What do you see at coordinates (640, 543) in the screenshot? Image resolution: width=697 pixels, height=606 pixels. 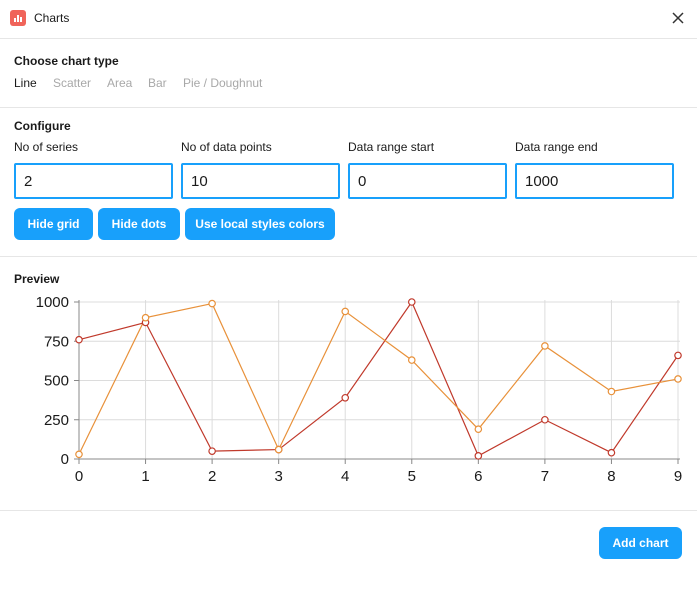 I see `add-chart-button: Add chart` at bounding box center [640, 543].